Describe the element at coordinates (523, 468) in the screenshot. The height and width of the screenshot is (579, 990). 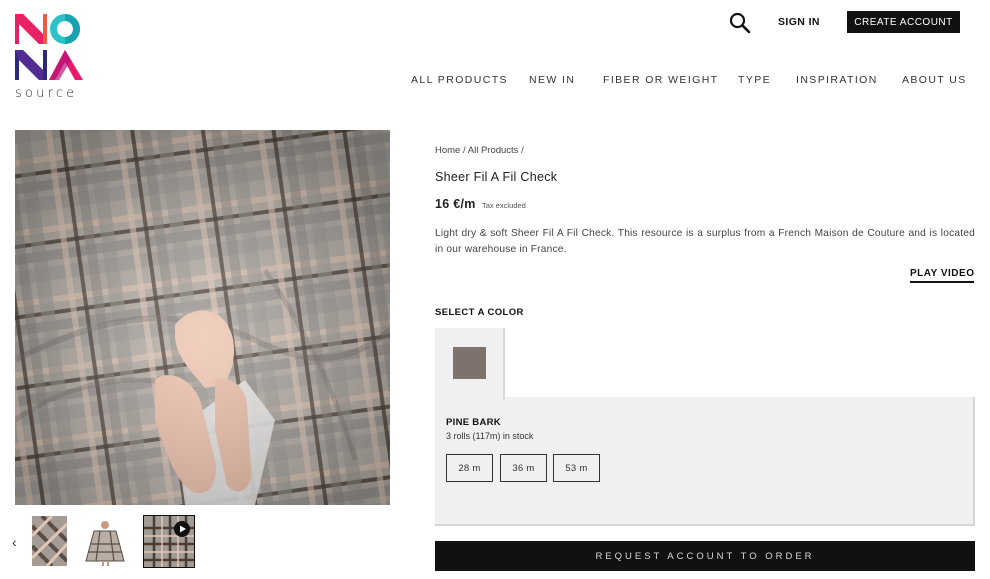
I see `length-option-36m: 36 m` at that location.